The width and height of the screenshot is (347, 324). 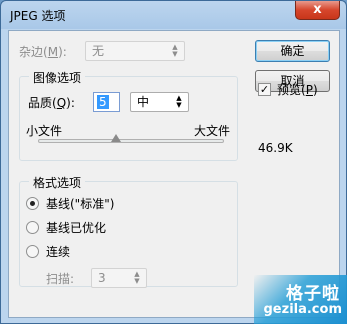 I want to click on scans-label: 扫描:, so click(x=60, y=279).